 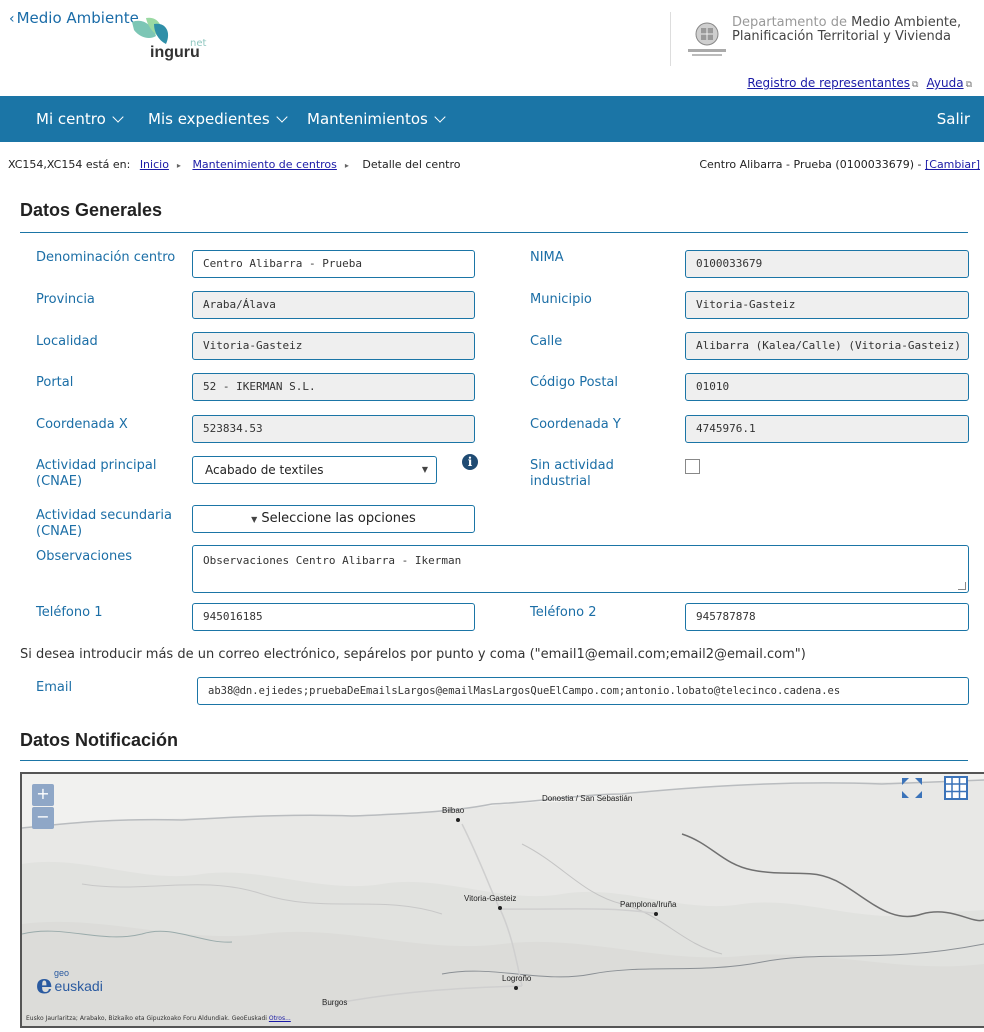 I want to click on city-label: Pamplona/Iruña, so click(x=648, y=909).